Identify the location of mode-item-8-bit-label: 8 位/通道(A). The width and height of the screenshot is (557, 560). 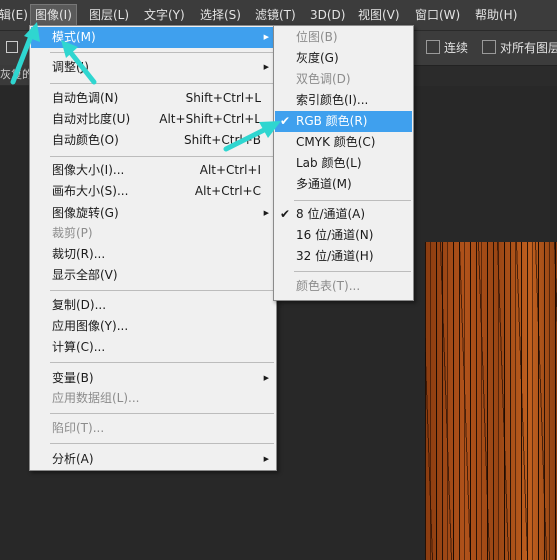
(331, 214).